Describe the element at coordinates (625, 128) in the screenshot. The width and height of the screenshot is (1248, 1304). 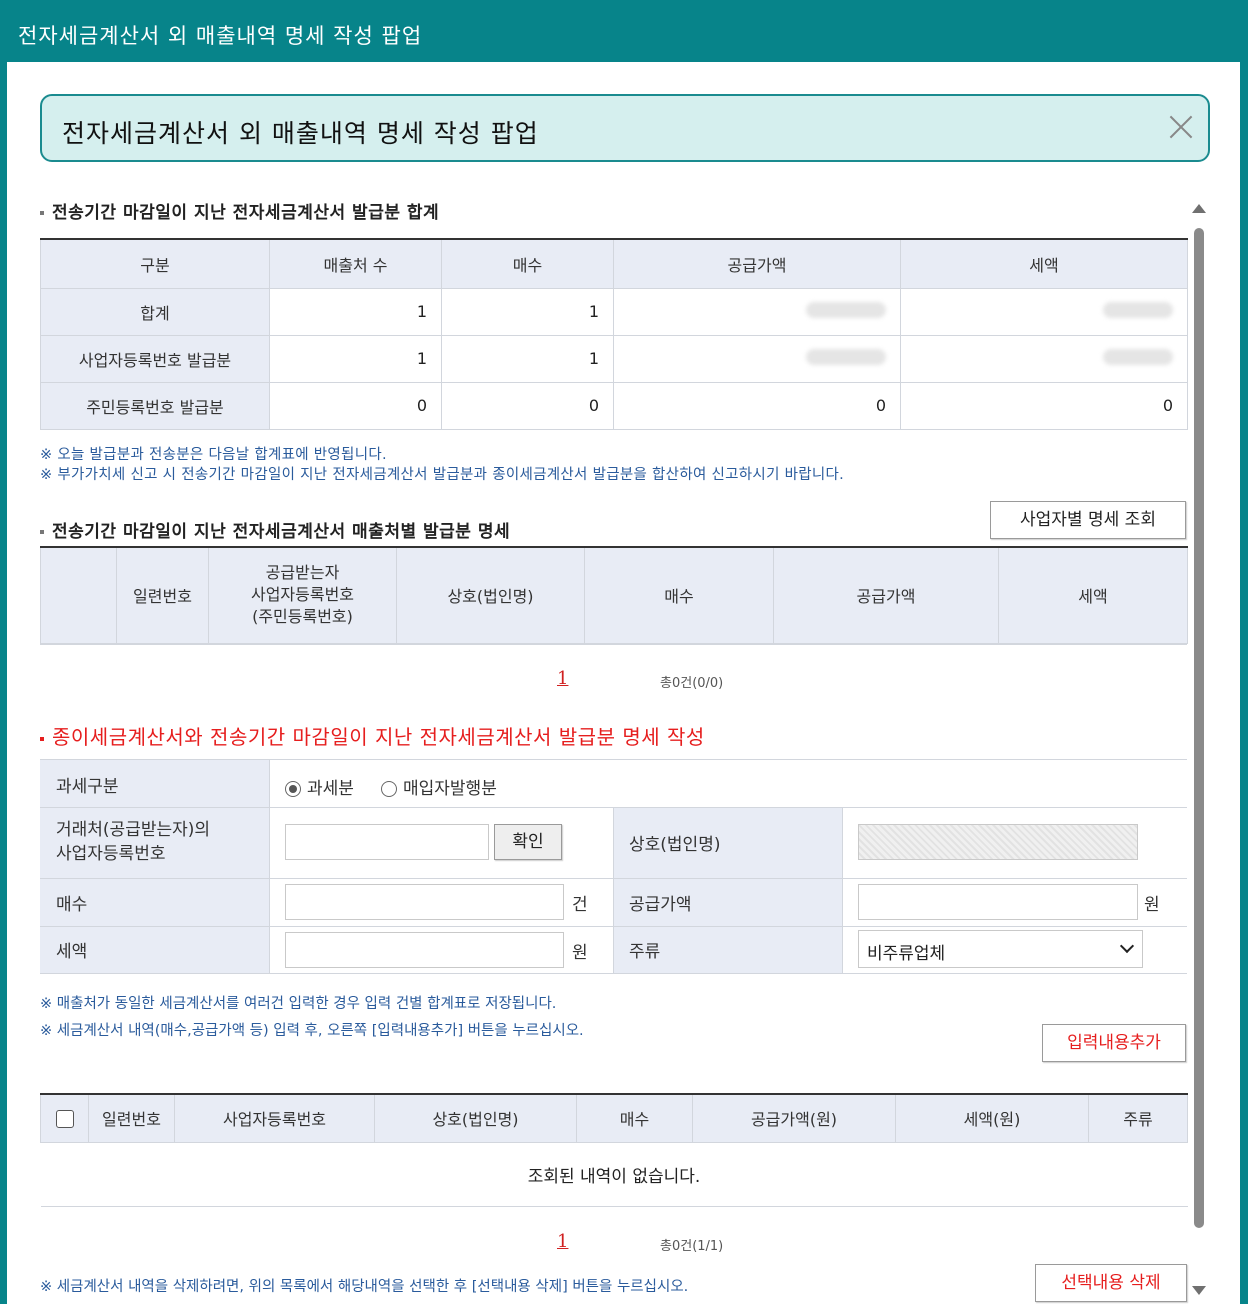
I see `popup-header: 전자세금계산서 외 매출내역 명세 작성 팝업` at that location.